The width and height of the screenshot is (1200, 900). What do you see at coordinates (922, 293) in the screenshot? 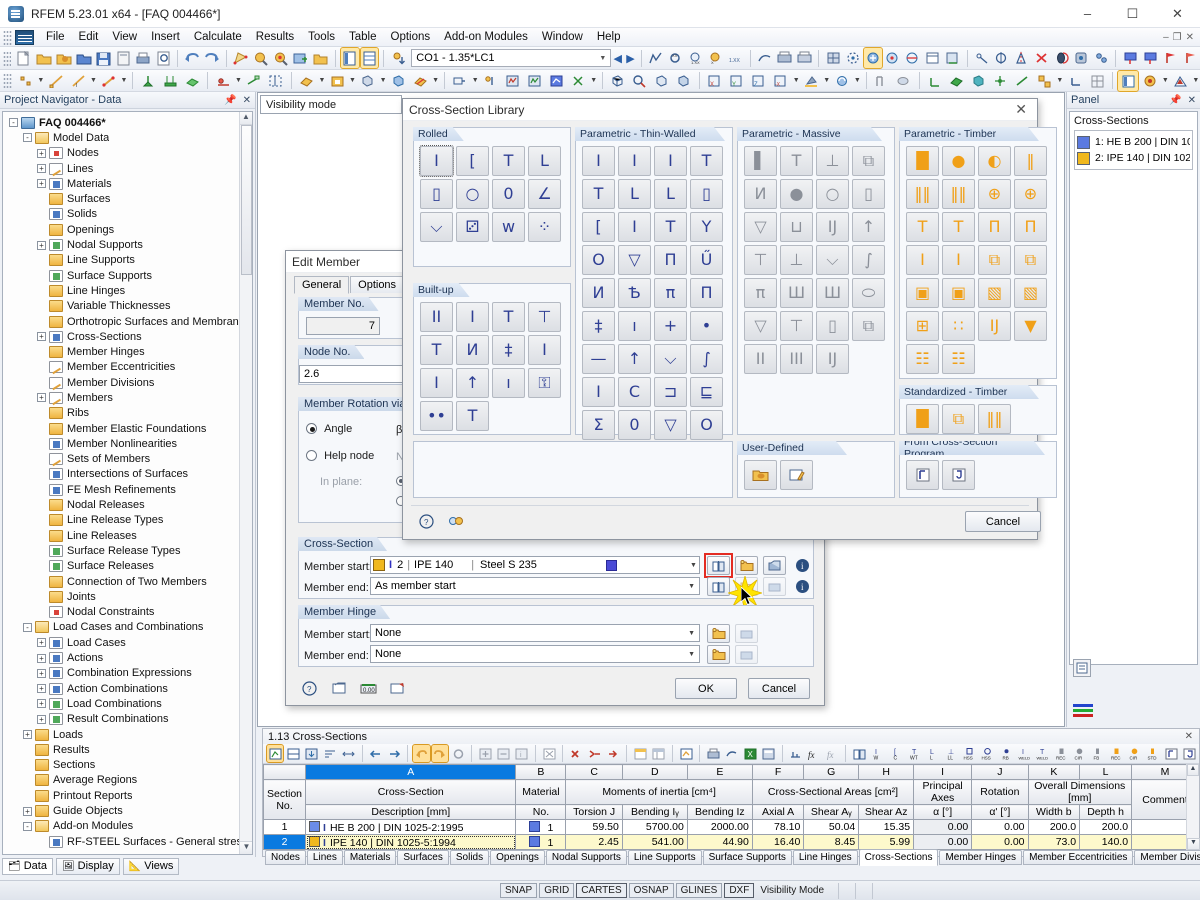
I see `timber-inner-button: ▣` at bounding box center [922, 293].